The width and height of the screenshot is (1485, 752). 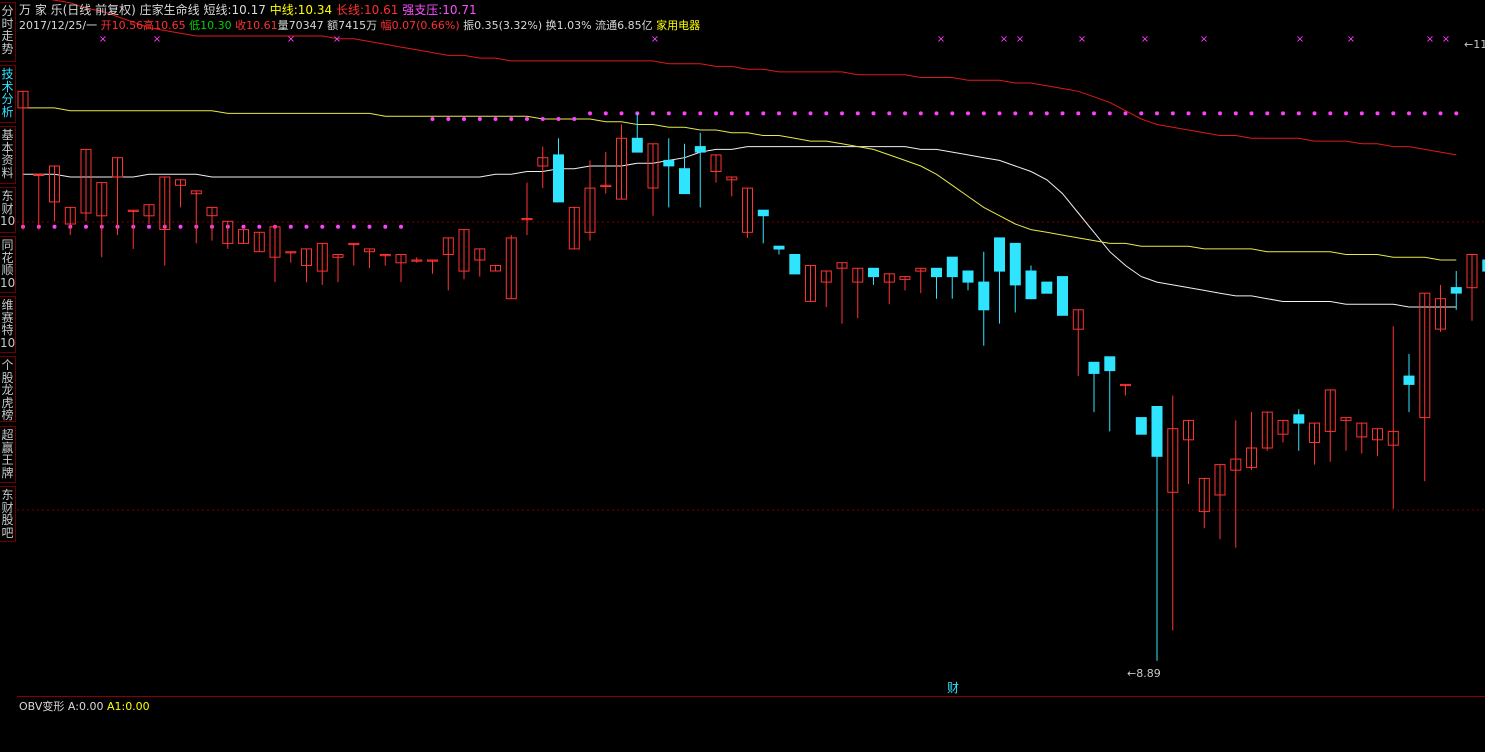 What do you see at coordinates (8, 155) in the screenshot?
I see `sidebar-tab-2: 基本资料` at bounding box center [8, 155].